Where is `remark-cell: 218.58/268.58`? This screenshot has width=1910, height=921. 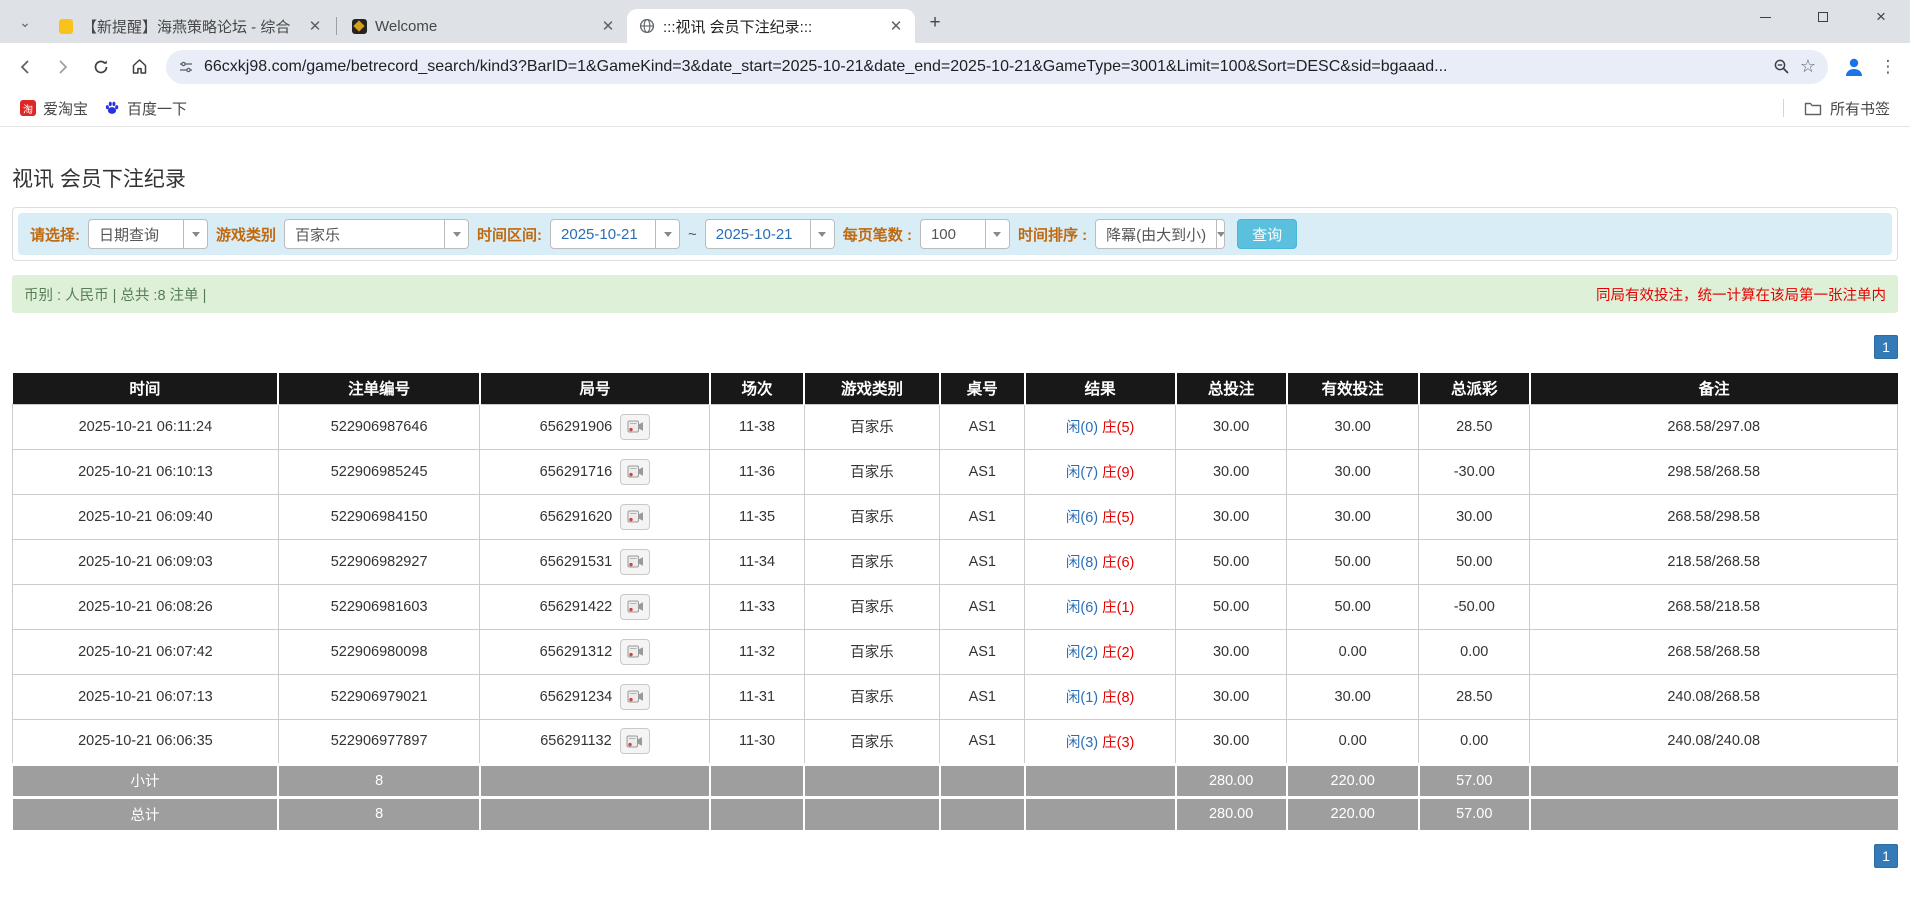
remark-cell: 218.58/268.58 is located at coordinates (1713, 561).